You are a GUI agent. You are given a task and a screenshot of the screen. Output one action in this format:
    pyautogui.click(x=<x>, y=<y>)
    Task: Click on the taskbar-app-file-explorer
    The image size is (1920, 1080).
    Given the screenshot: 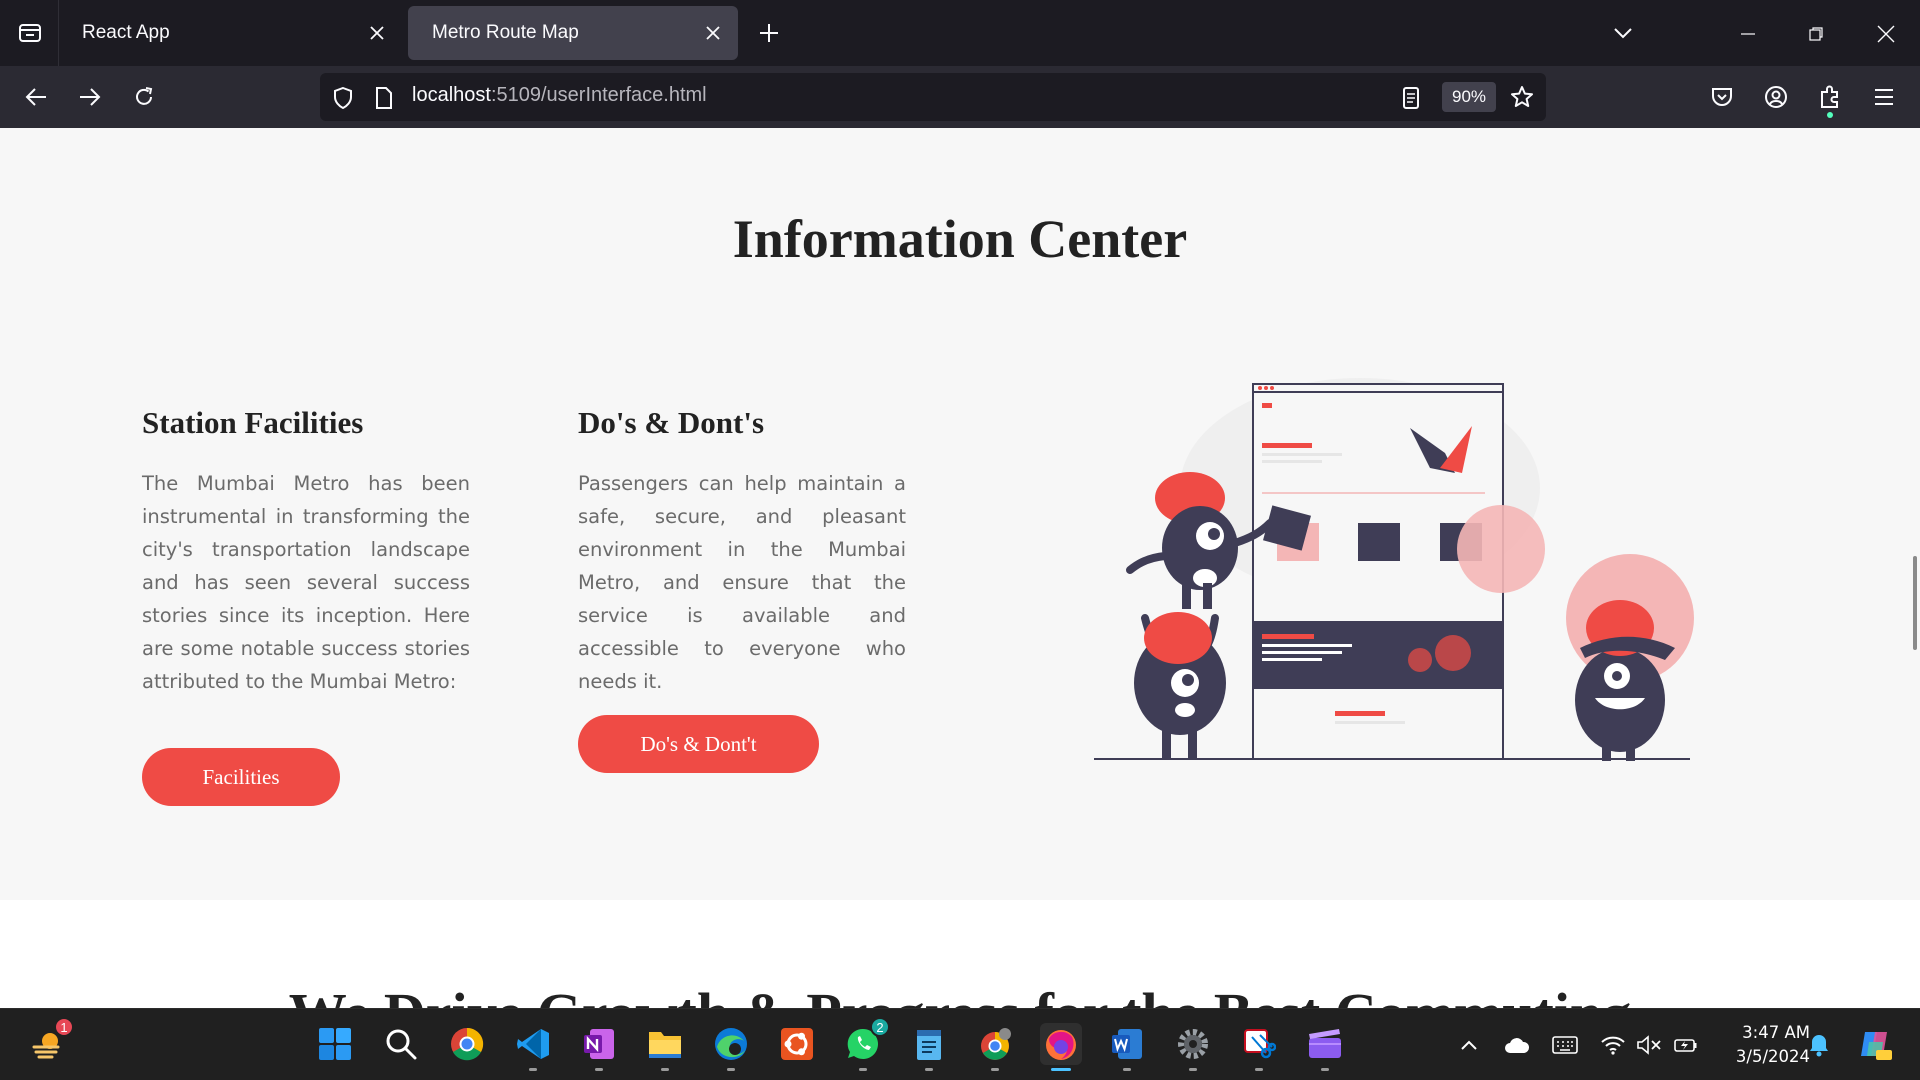 What is the action you would take?
    pyautogui.click(x=665, y=1047)
    